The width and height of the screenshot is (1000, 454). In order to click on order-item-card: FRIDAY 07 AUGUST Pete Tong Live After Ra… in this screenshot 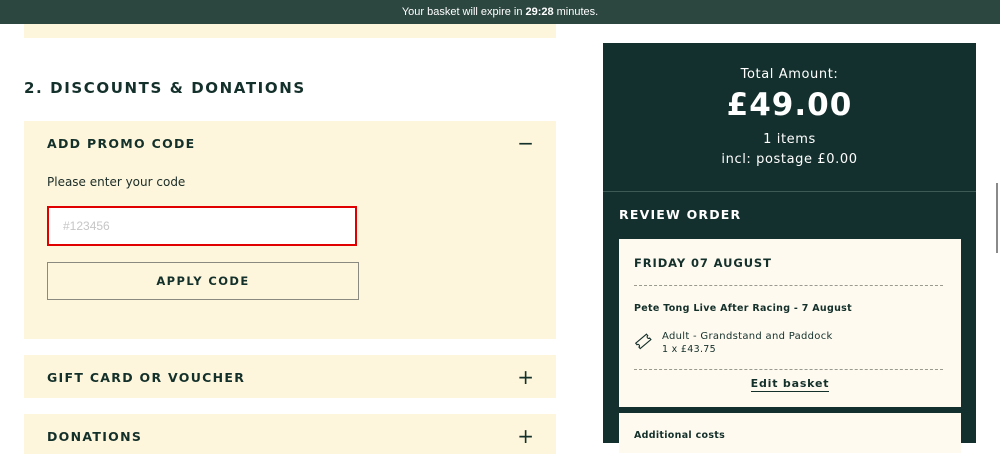, I will do `click(790, 323)`.